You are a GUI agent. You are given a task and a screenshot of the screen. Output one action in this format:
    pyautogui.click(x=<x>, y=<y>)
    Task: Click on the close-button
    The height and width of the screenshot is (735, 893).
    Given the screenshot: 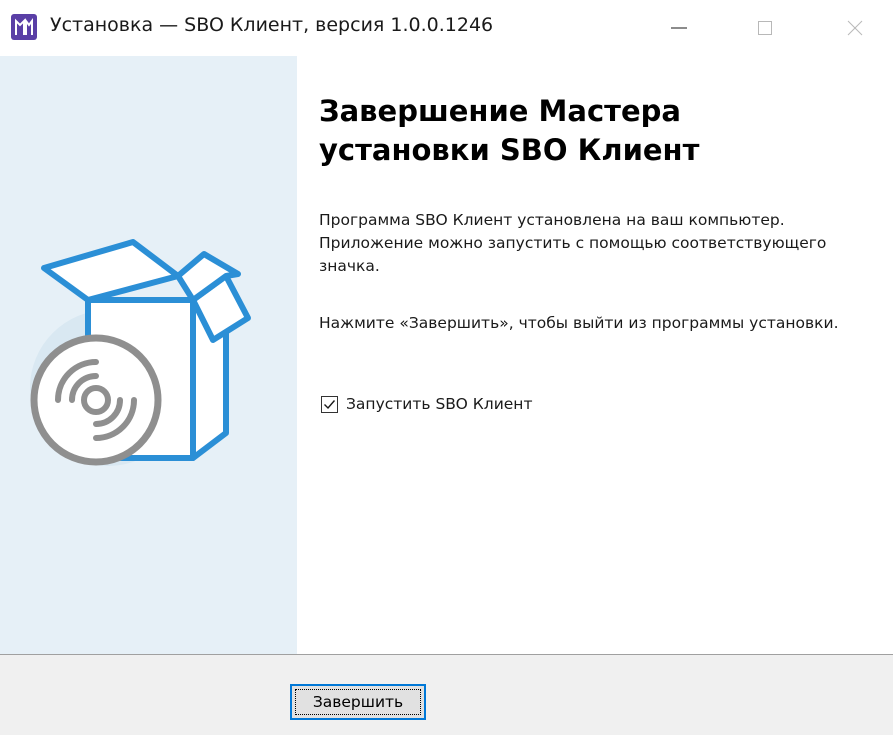 What is the action you would take?
    pyautogui.click(x=855, y=28)
    